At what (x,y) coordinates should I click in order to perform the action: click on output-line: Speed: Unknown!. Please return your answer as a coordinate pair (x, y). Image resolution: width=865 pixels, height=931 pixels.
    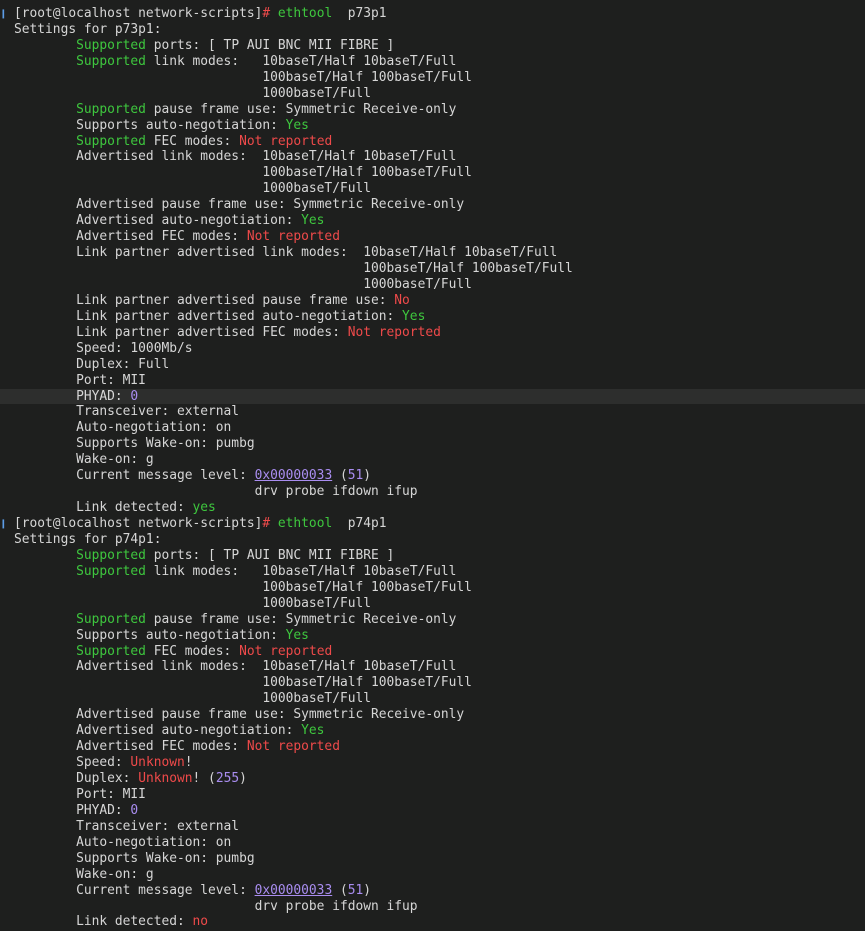
    Looking at the image, I should click on (432, 763).